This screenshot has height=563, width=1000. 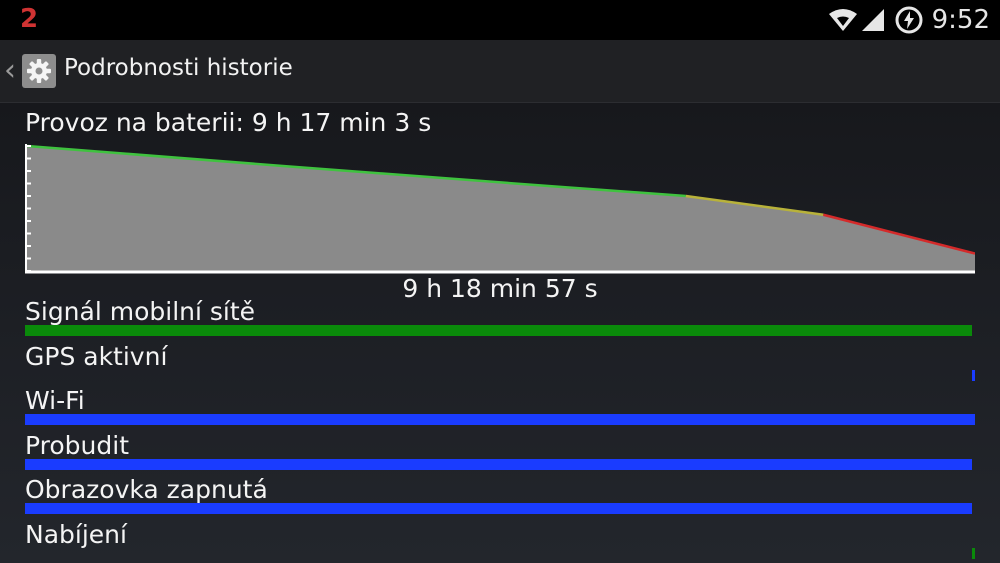 I want to click on row-label-awake: Probudit, so click(x=77, y=445).